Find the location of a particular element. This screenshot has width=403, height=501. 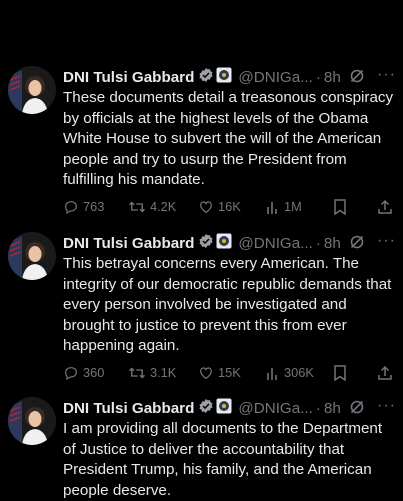

views-count: 306K is located at coordinates (299, 372).